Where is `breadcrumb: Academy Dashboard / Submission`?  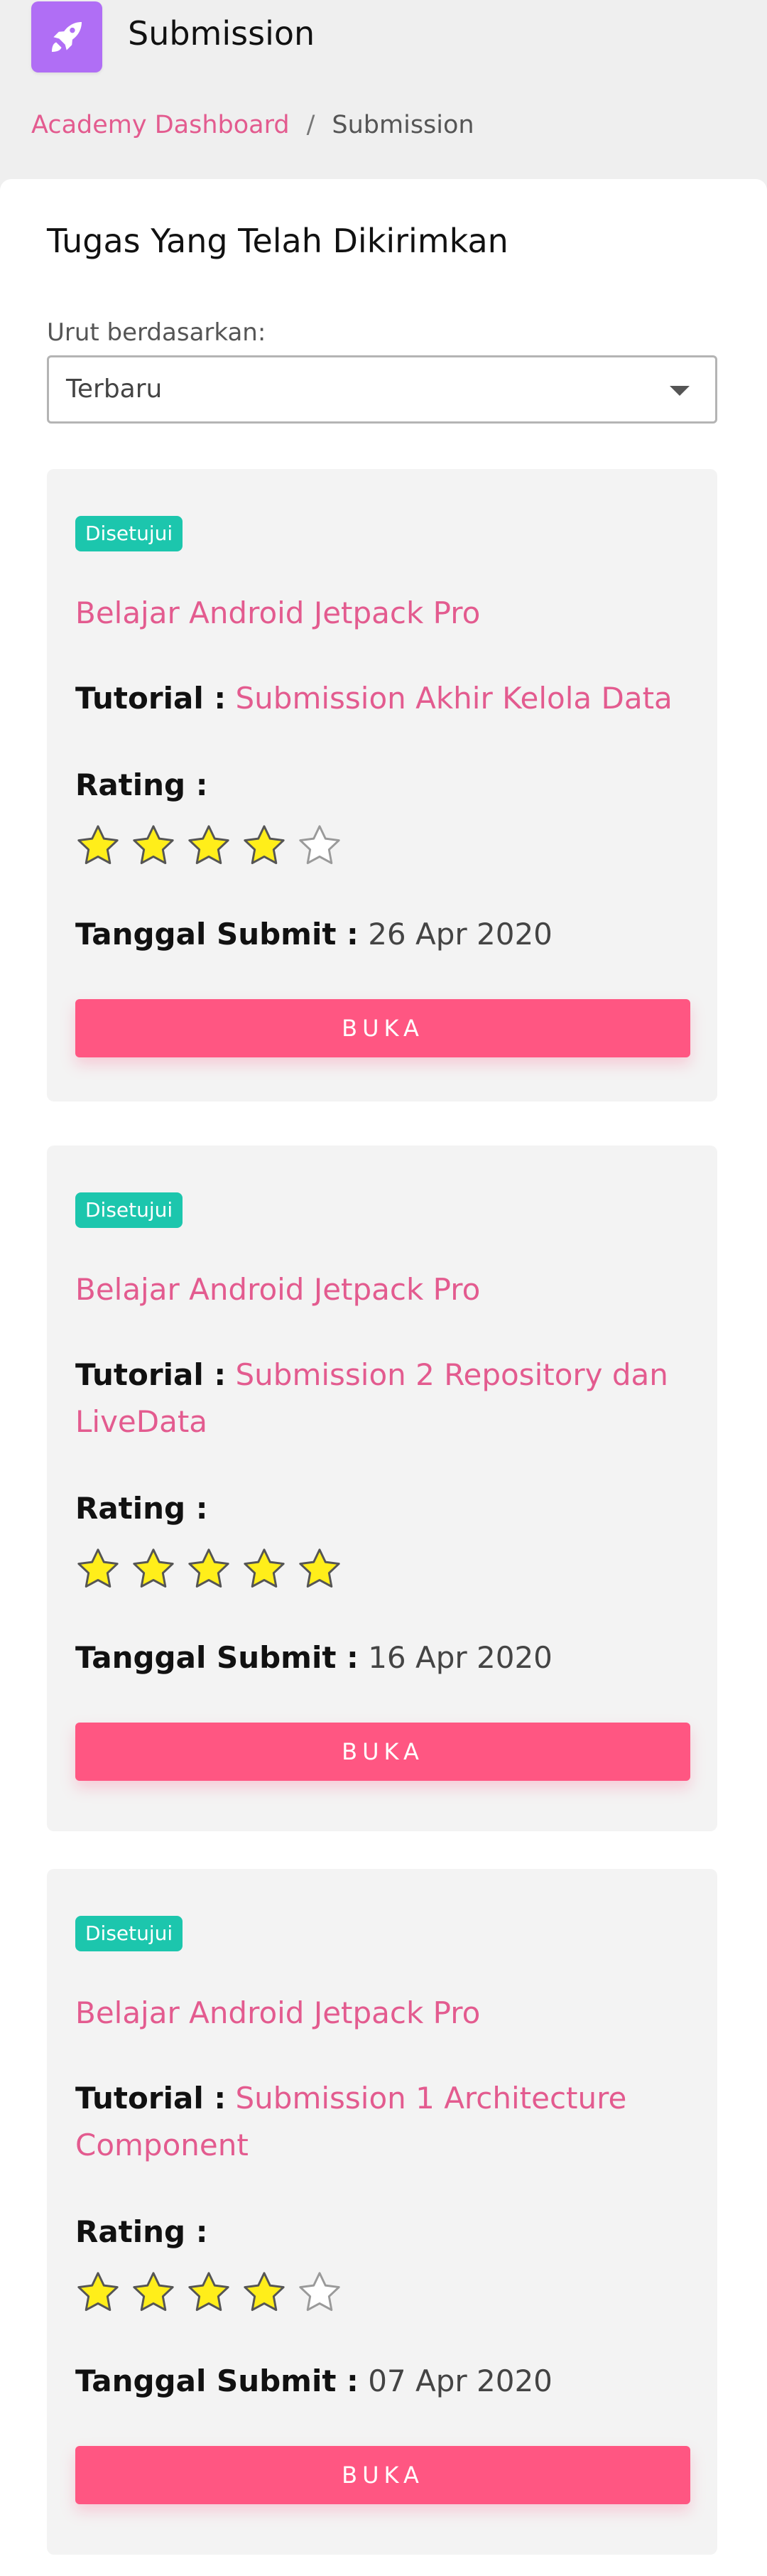
breadcrumb: Academy Dashboard / Submission is located at coordinates (252, 125).